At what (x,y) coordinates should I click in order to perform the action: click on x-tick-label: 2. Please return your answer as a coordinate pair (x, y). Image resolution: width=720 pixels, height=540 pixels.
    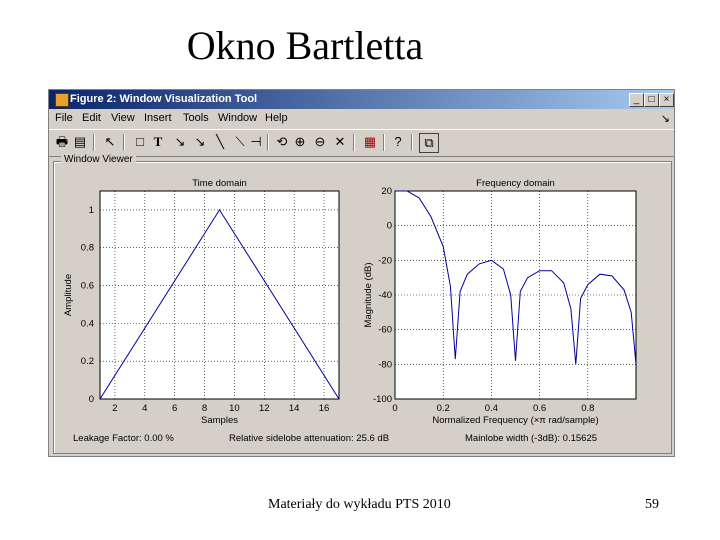
    Looking at the image, I should click on (114, 408).